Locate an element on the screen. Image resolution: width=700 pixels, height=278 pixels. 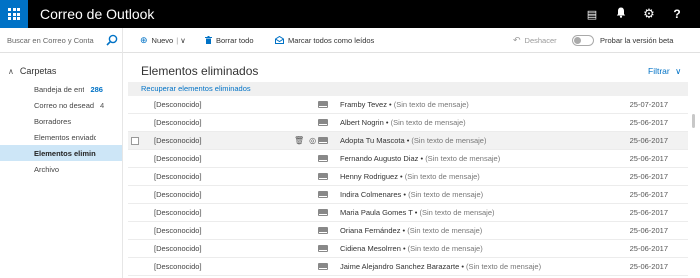
row-checkbox is located at coordinates (135, 141).